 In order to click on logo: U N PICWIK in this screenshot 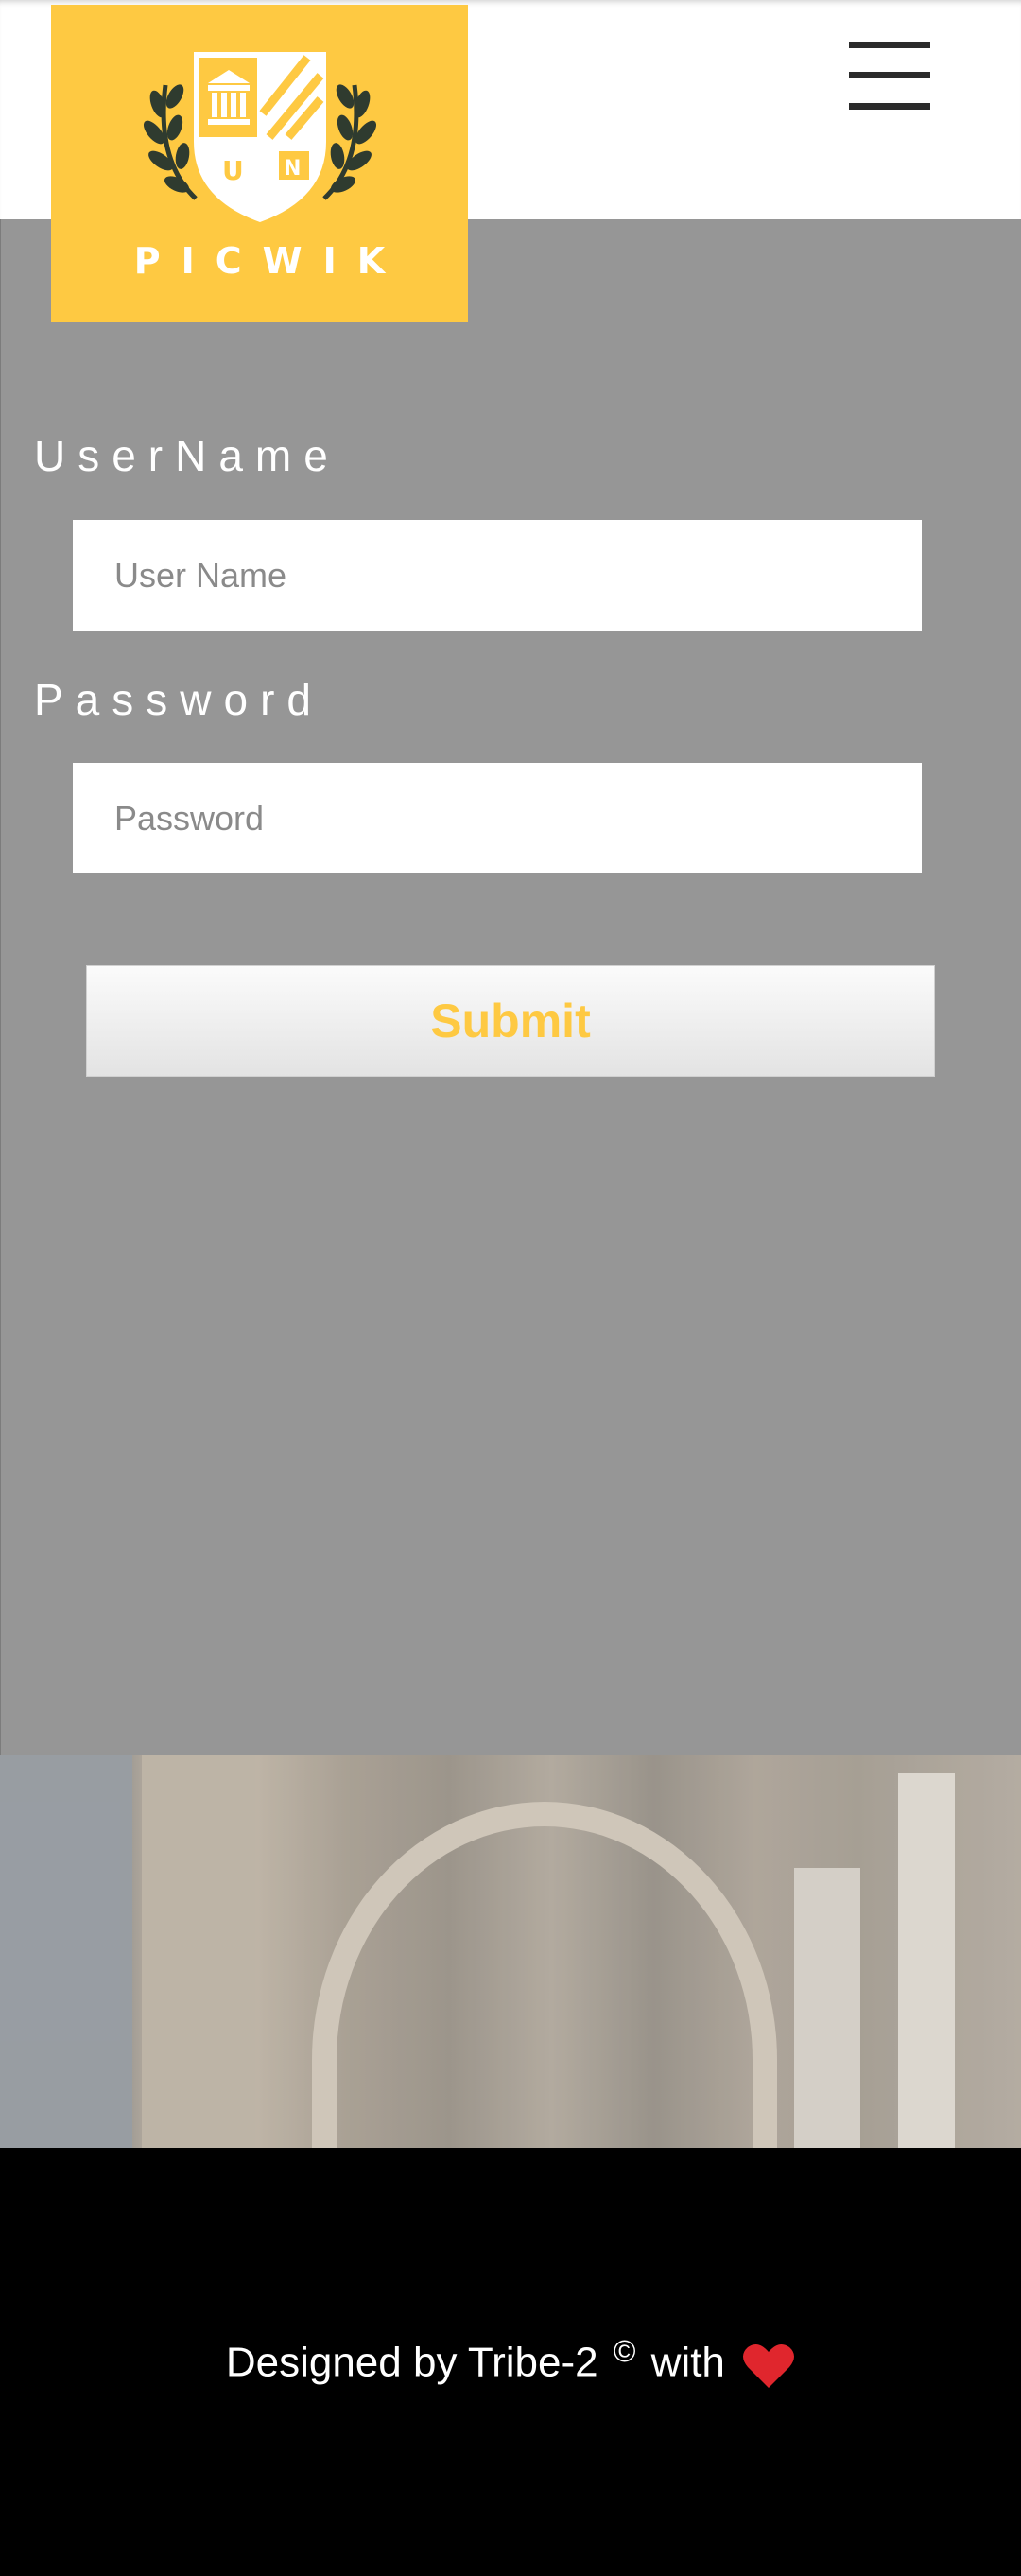, I will do `click(259, 163)`.